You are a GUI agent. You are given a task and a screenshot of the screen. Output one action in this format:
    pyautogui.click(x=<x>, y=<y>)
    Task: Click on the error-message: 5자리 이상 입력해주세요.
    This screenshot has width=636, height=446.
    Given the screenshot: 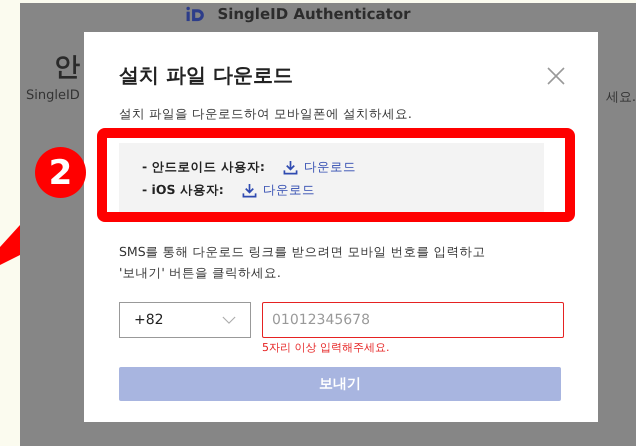 What is the action you would take?
    pyautogui.click(x=326, y=347)
    